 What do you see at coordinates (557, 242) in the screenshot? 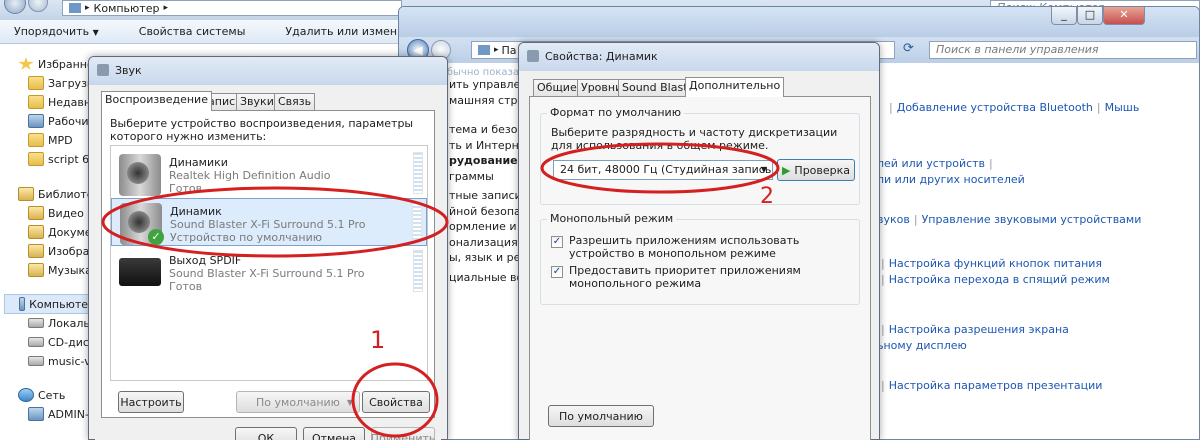
I see `allow-exclusive-checkbox: ✓` at bounding box center [557, 242].